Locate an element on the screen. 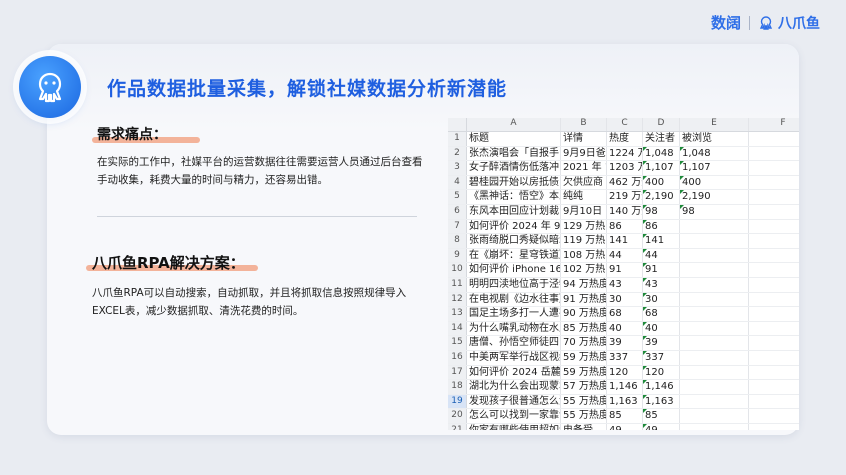  table-cell: 49 is located at coordinates (661, 426).